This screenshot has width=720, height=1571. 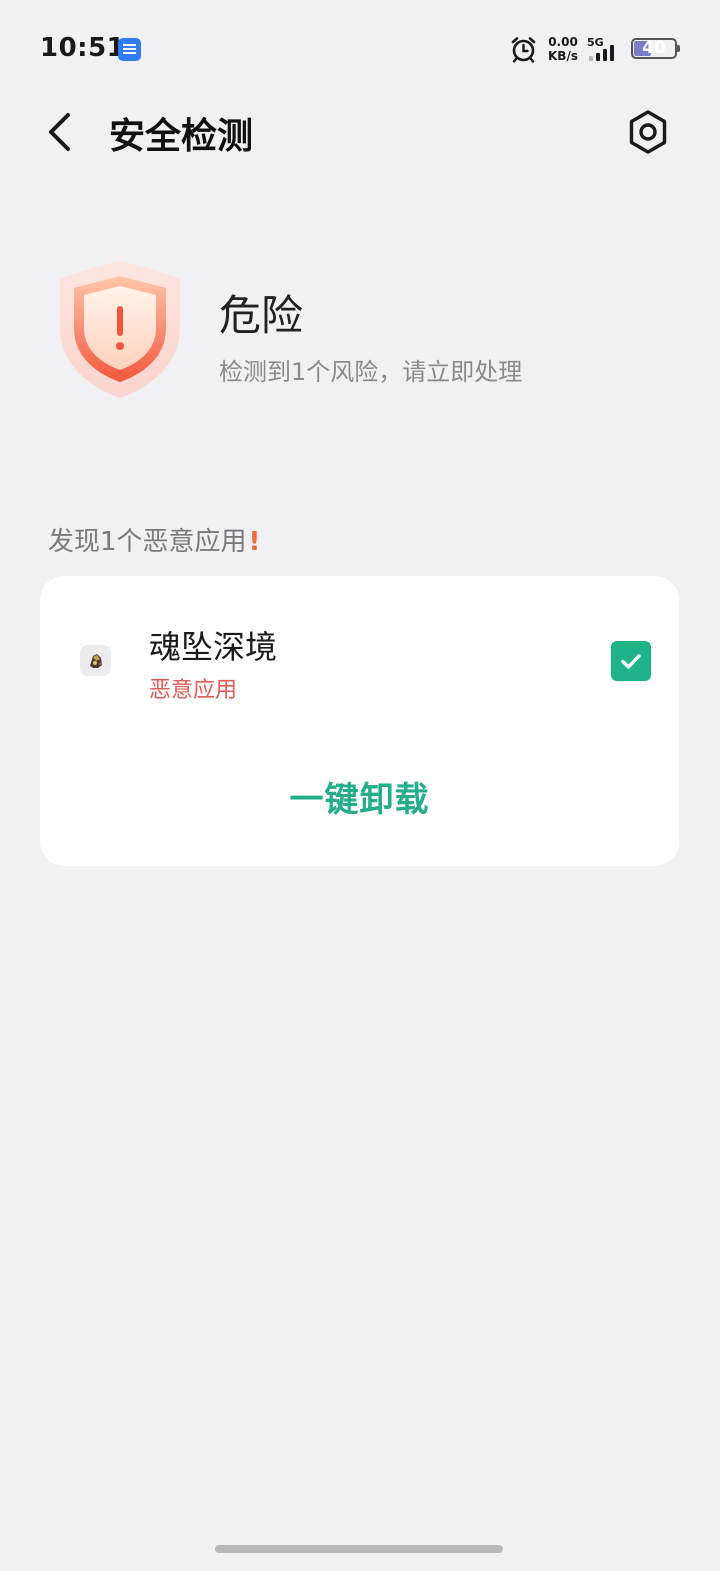 I want to click on net-speed-value: 0.00, so click(x=563, y=42).